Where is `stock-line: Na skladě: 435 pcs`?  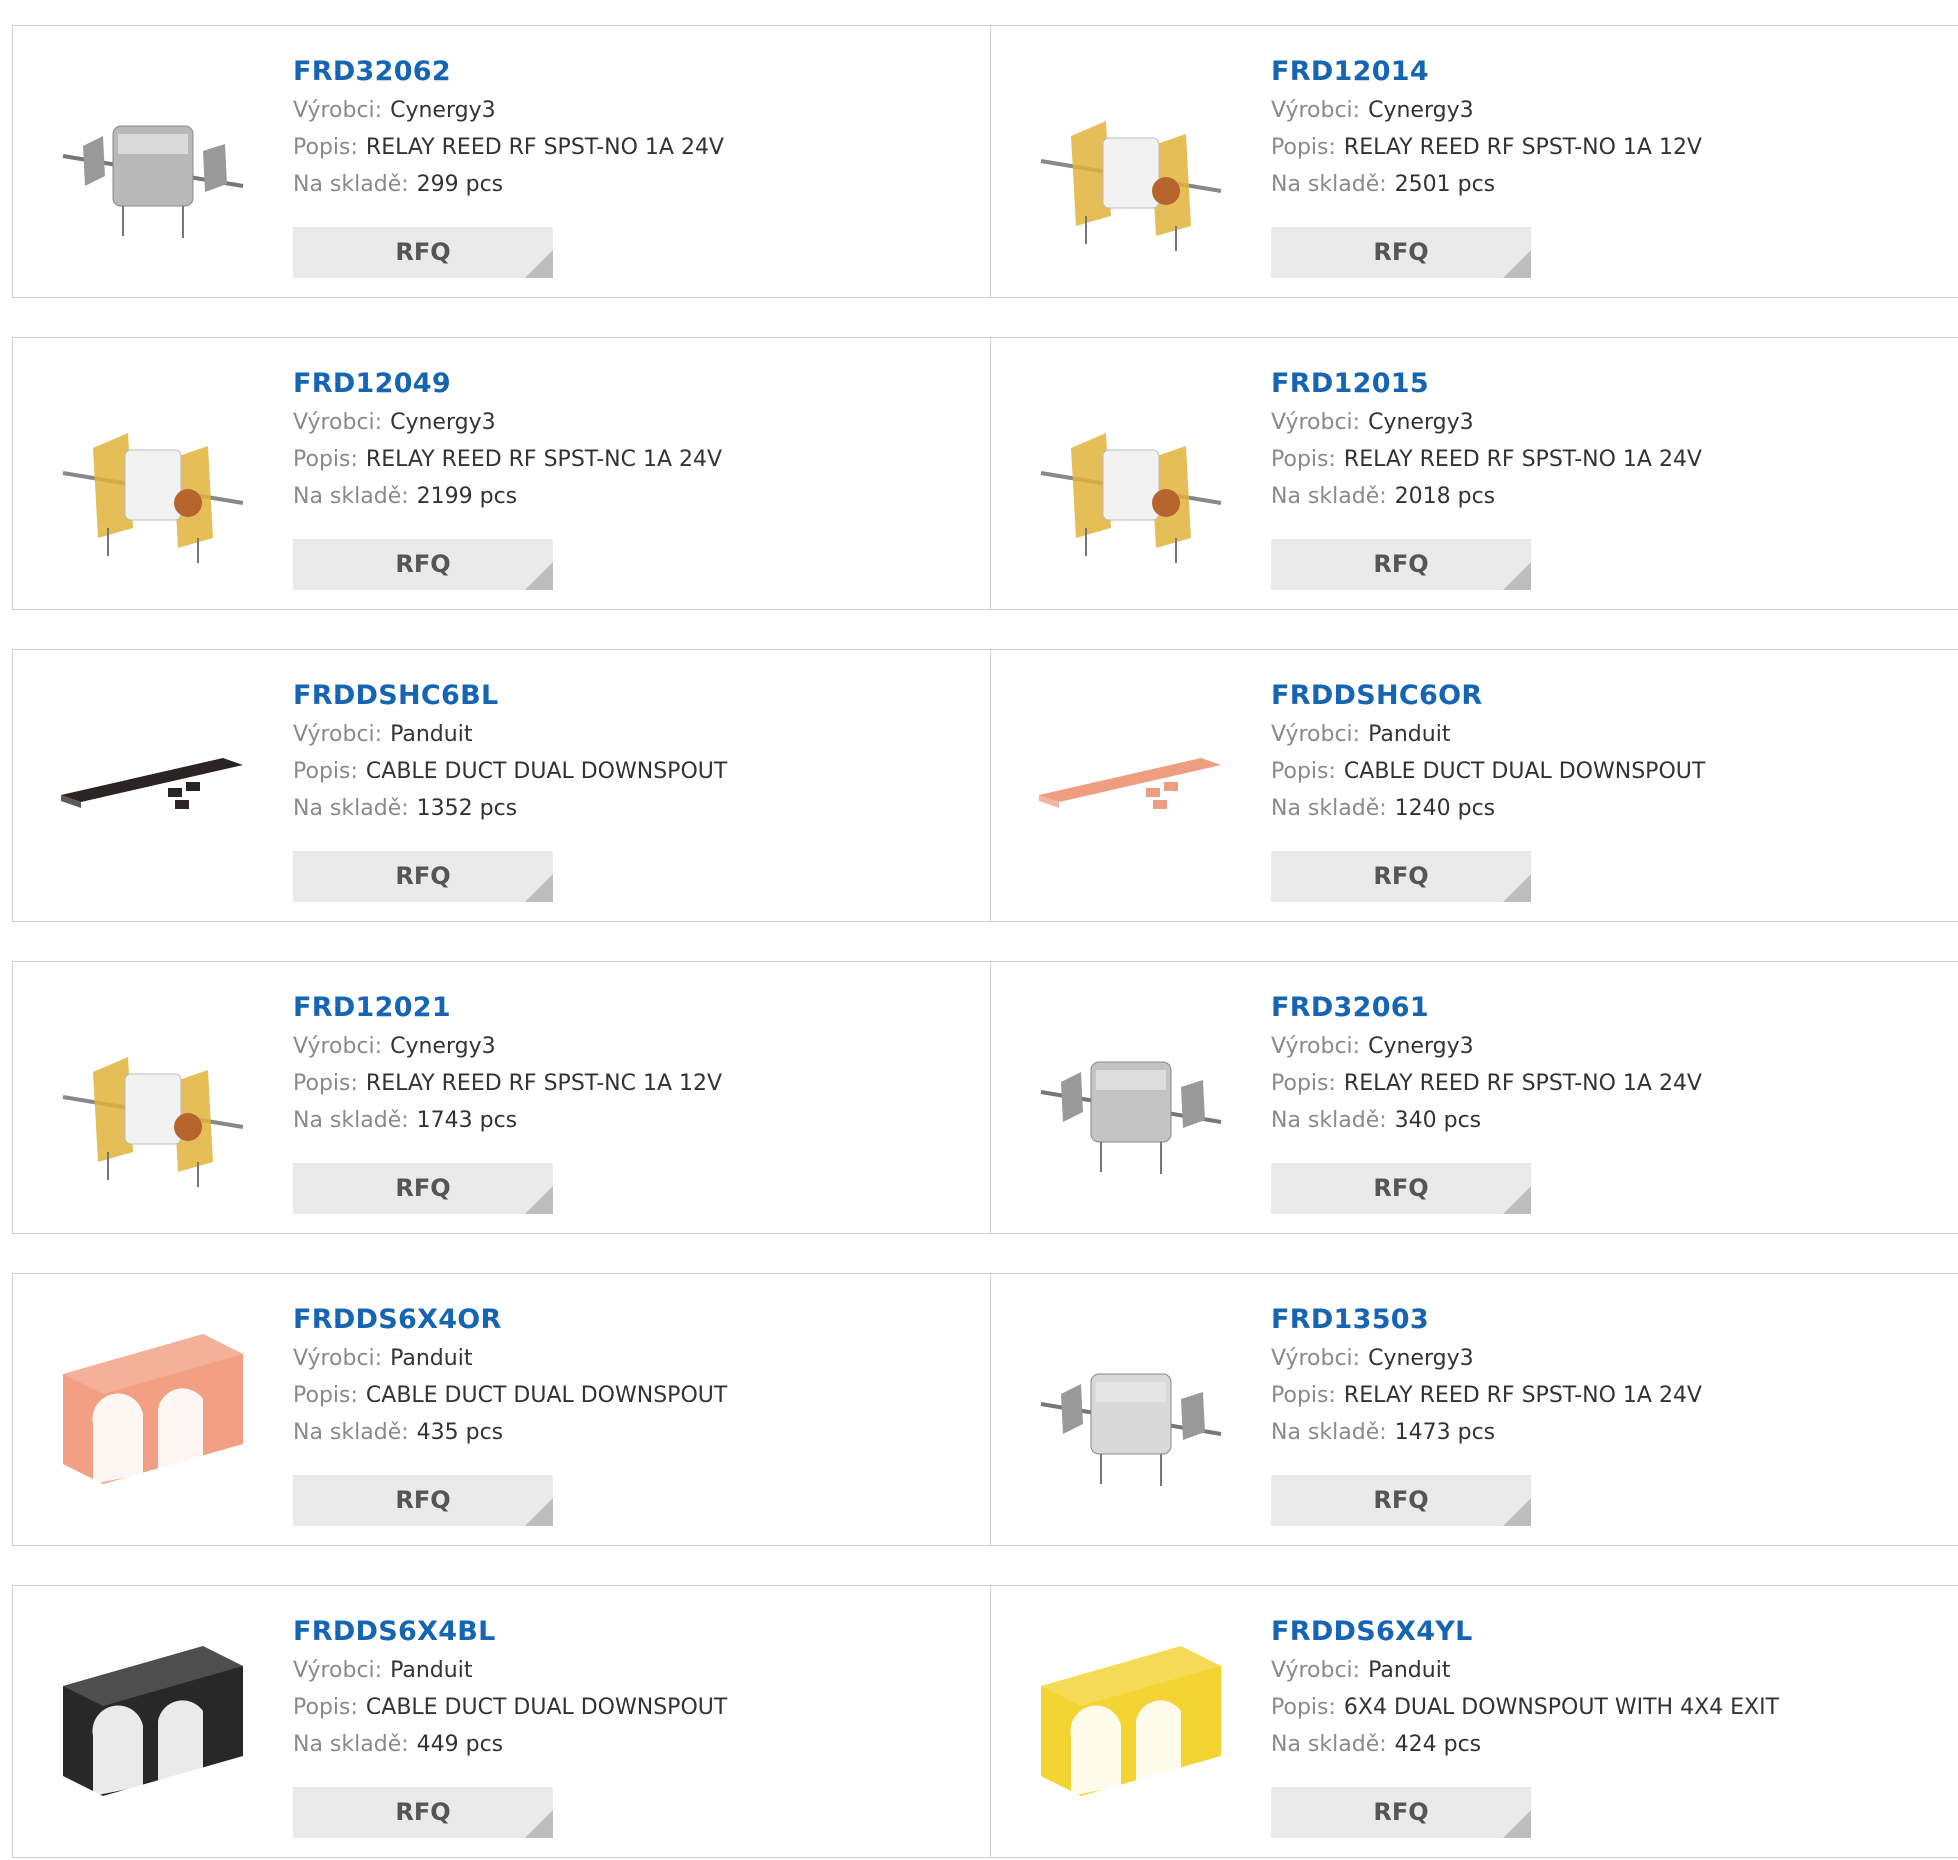
stock-line: Na skladě: 435 pcs is located at coordinates (510, 1432).